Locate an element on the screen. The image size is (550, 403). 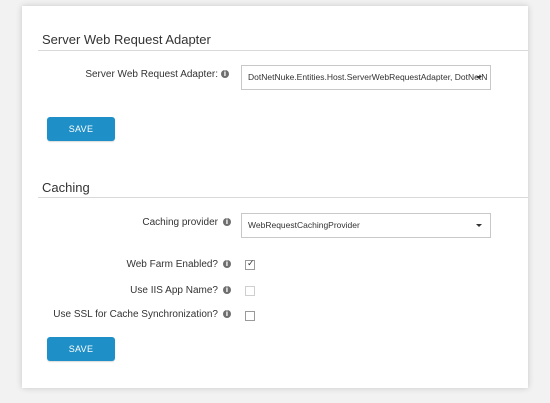
caching-provider-label: Caching provider is located at coordinates (180, 222).